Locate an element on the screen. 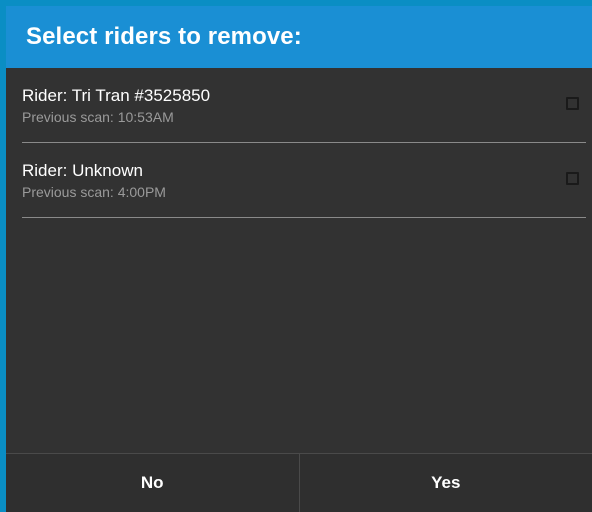 Image resolution: width=592 pixels, height=512 pixels. rider-list-item: Rider: Unknown Previous scan: 4:00PM is located at coordinates (304, 180).